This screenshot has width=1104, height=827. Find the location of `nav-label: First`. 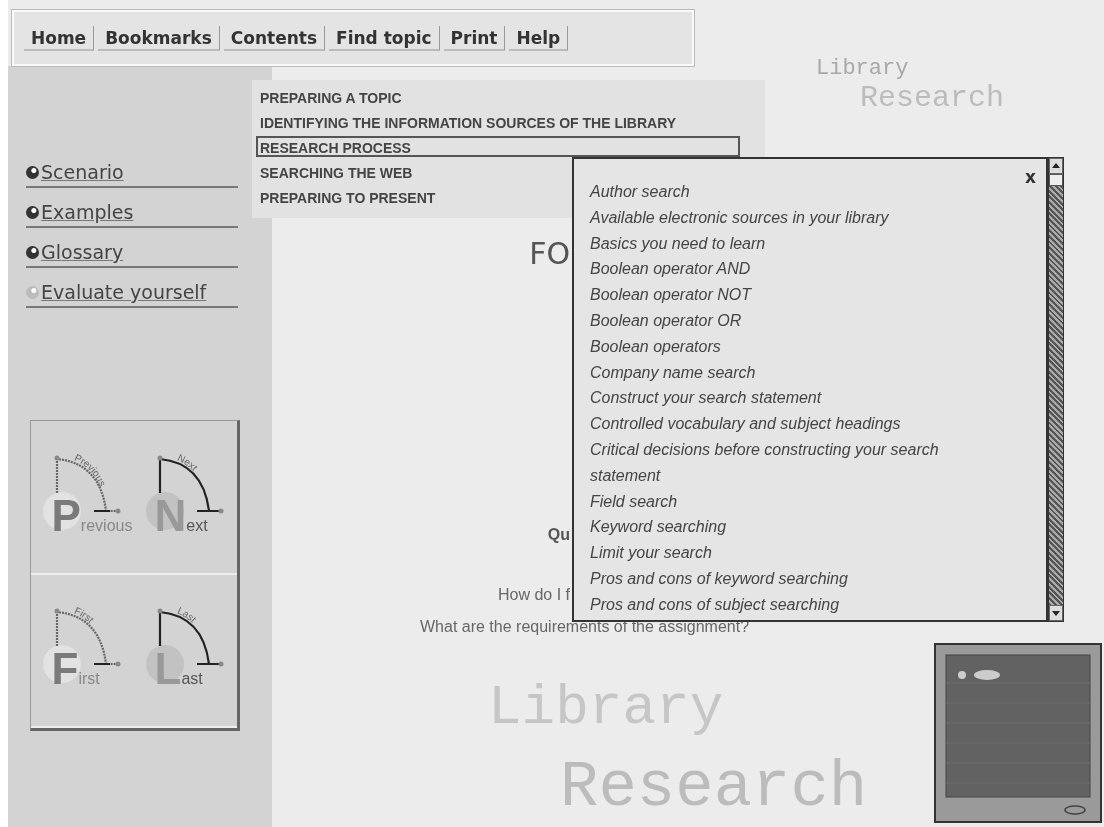

nav-label: First is located at coordinates (75, 669).